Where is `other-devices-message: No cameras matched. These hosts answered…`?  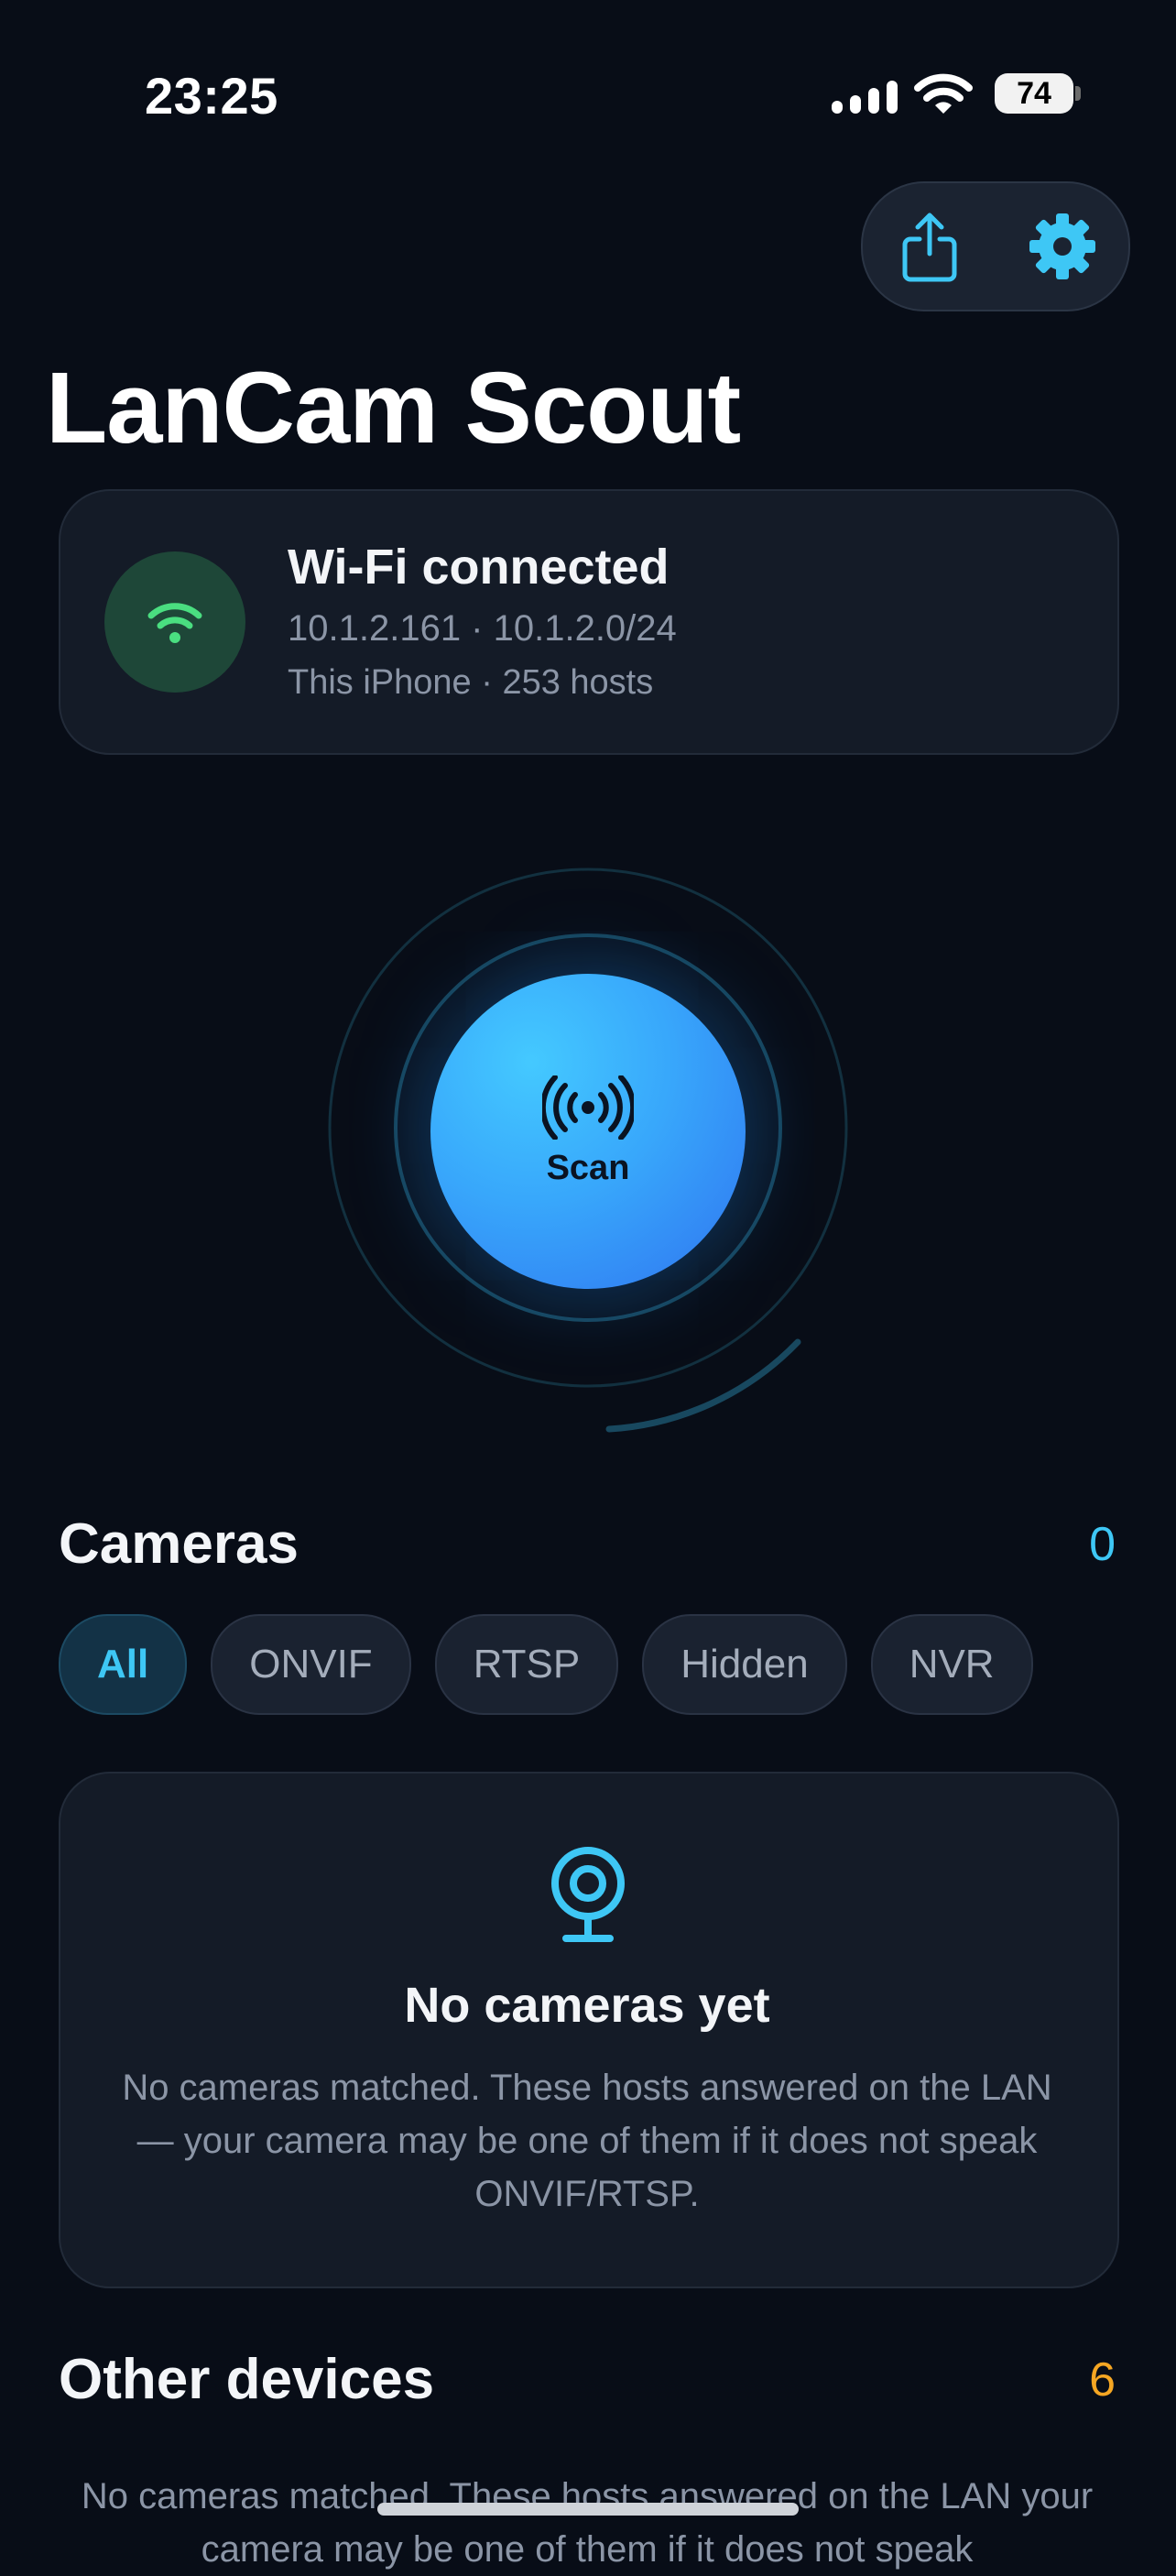
other-devices-message: No cameras matched. These hosts answered… is located at coordinates (587, 2523).